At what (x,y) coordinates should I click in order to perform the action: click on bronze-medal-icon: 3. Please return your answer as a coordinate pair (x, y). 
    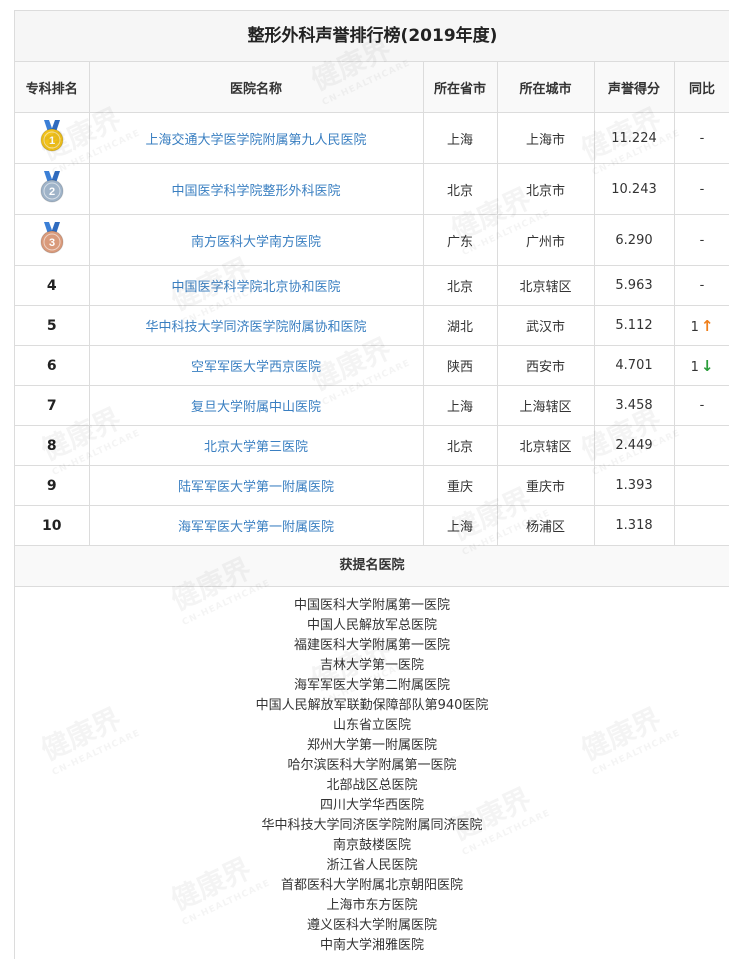
    Looking at the image, I should click on (52, 240).